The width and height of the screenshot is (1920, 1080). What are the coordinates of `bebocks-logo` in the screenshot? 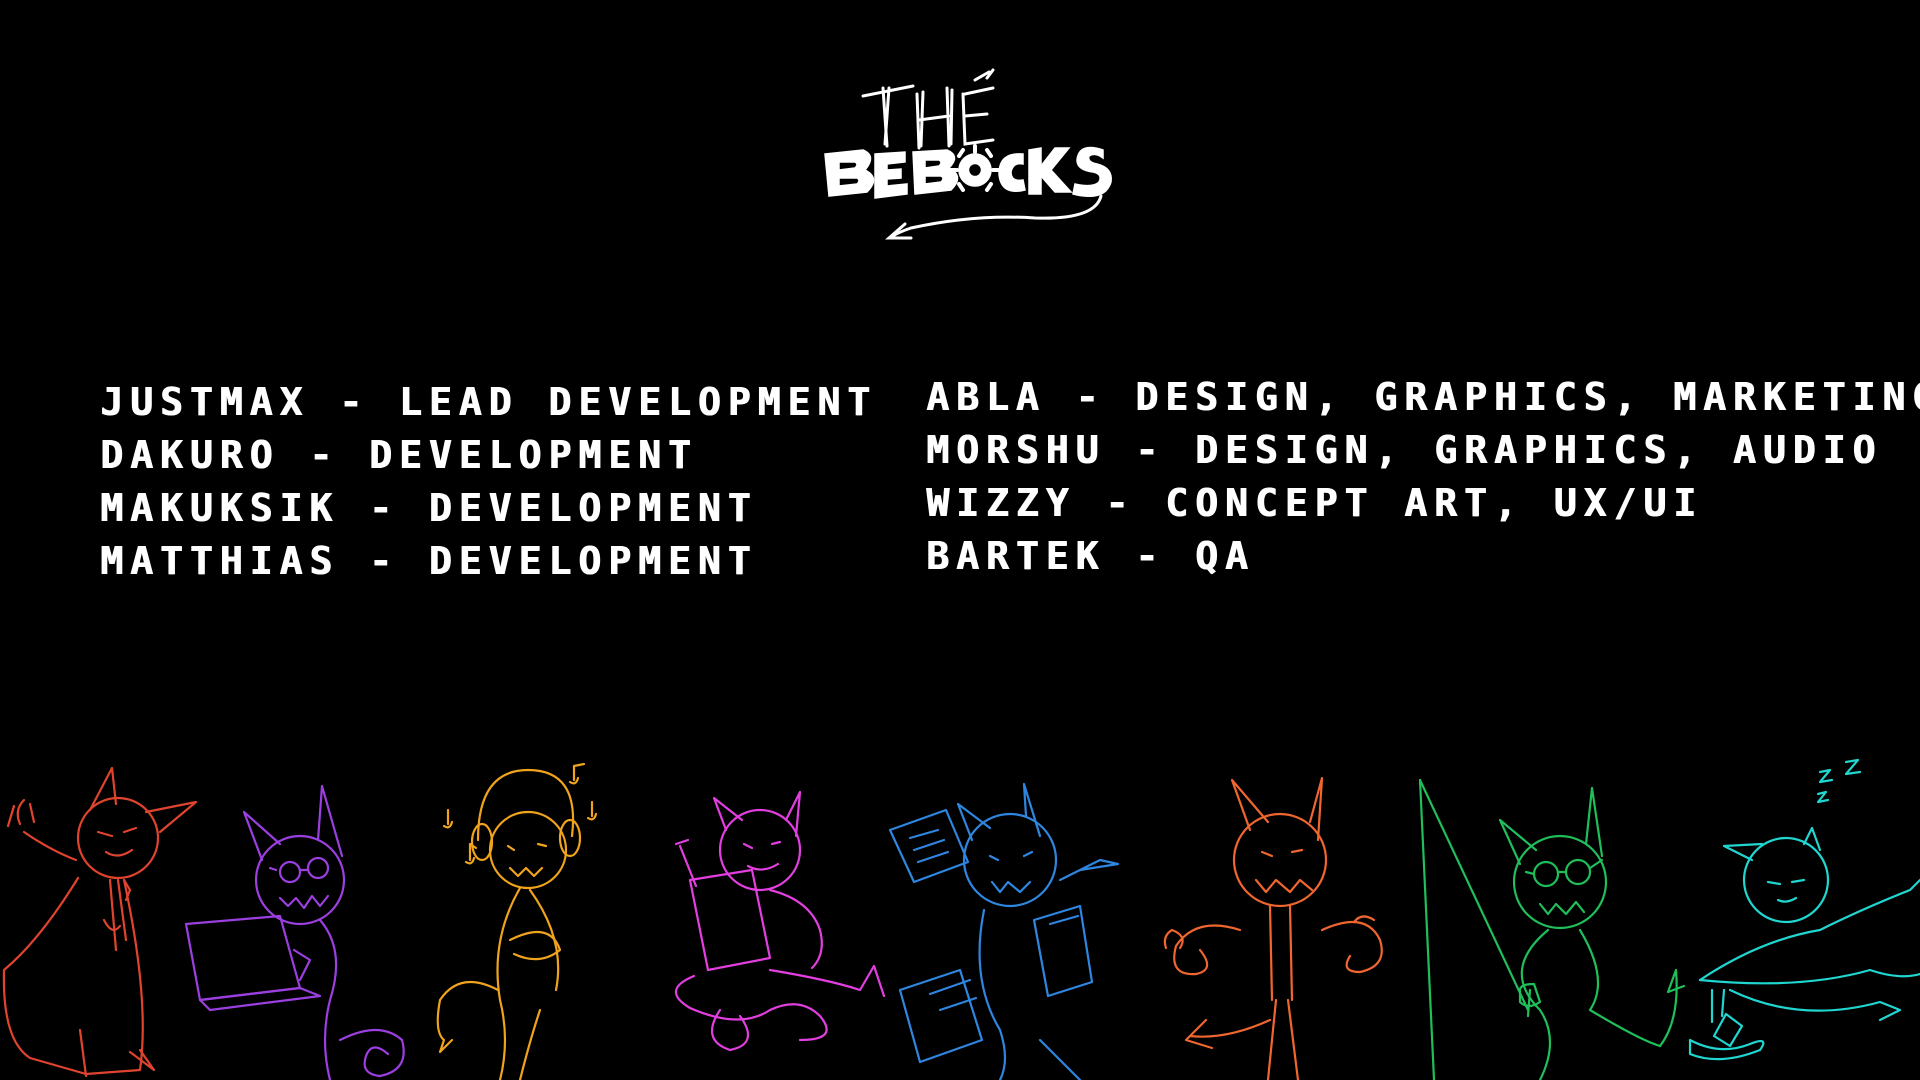 It's located at (965, 153).